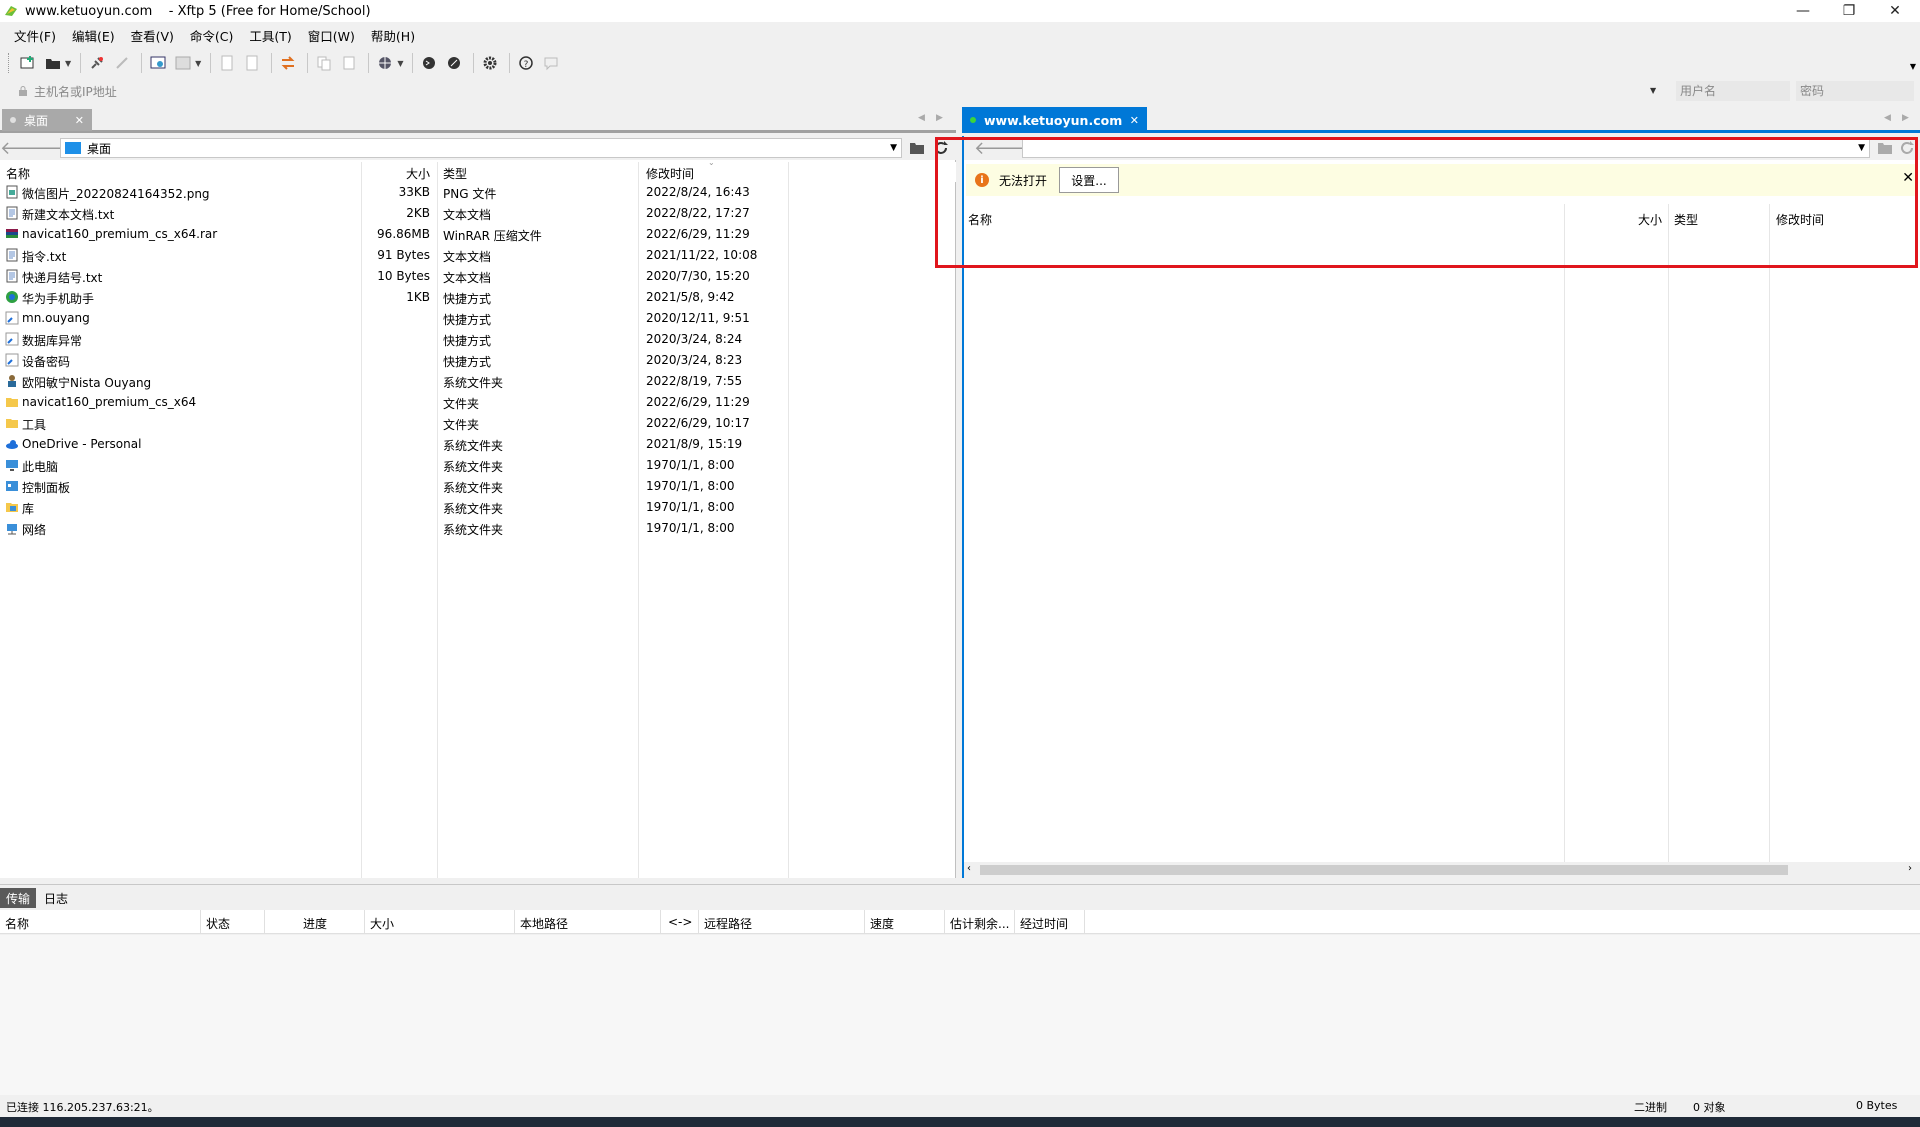 The image size is (1920, 1127). Describe the element at coordinates (680, 922) in the screenshot. I see `col-transfer-direction: <->` at that location.